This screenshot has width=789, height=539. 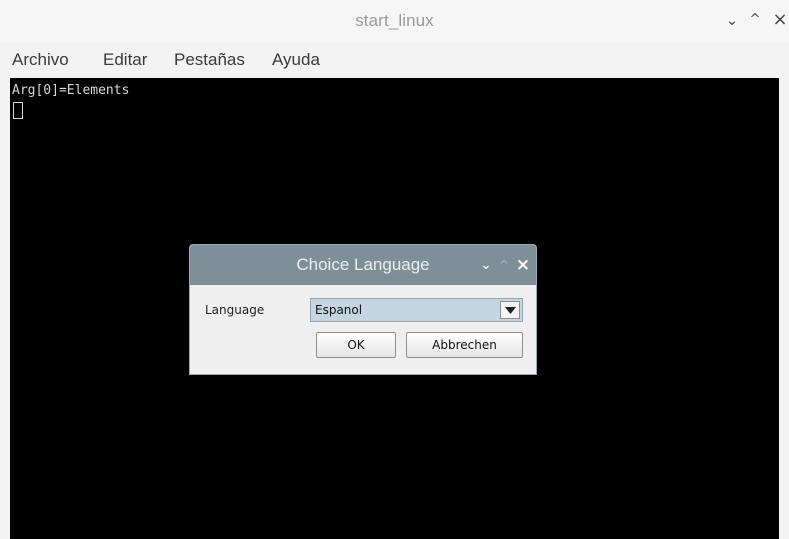 I want to click on dropdown-arrow-icon, so click(x=510, y=310).